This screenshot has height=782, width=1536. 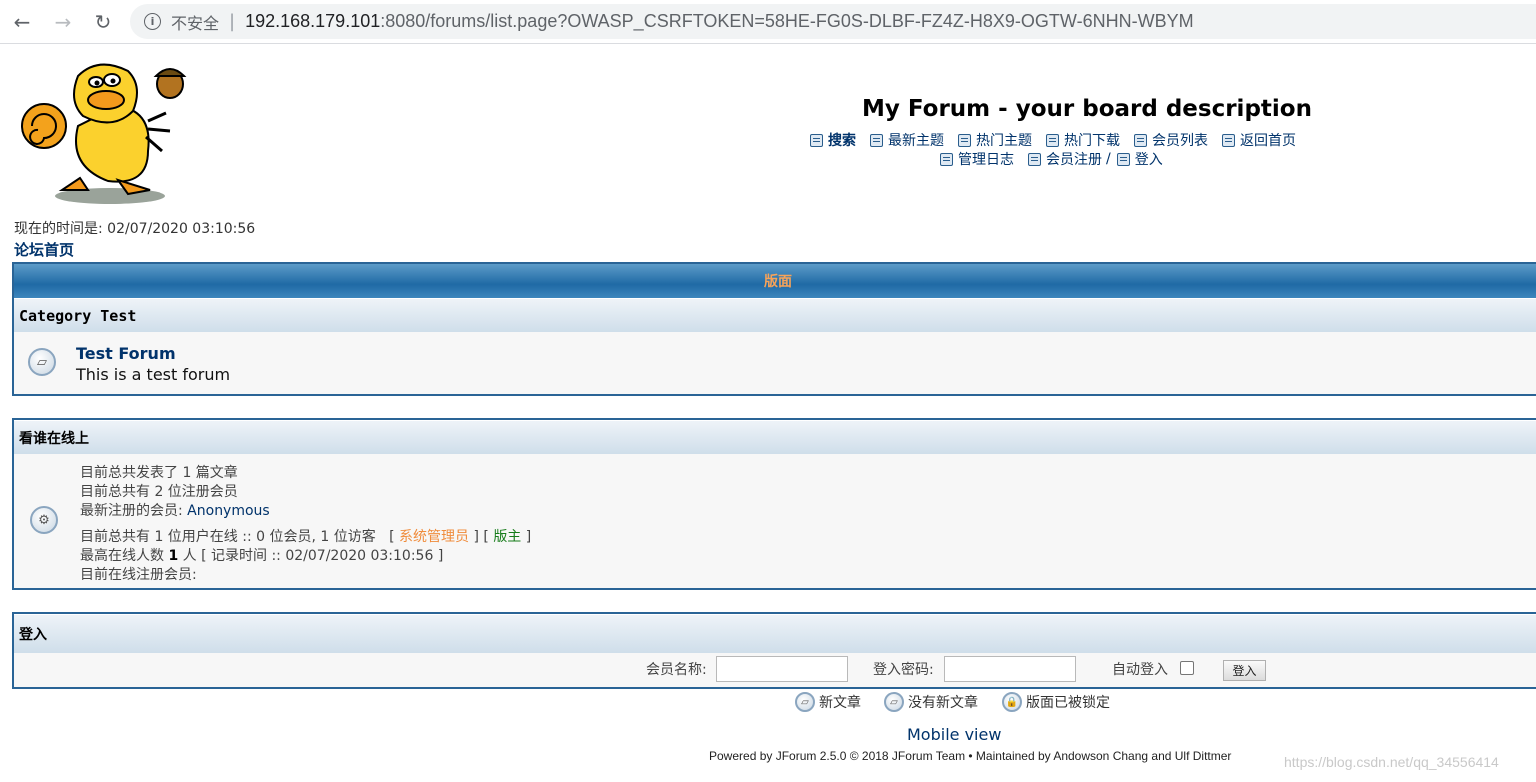 I want to click on info-icon: i, so click(x=152, y=21).